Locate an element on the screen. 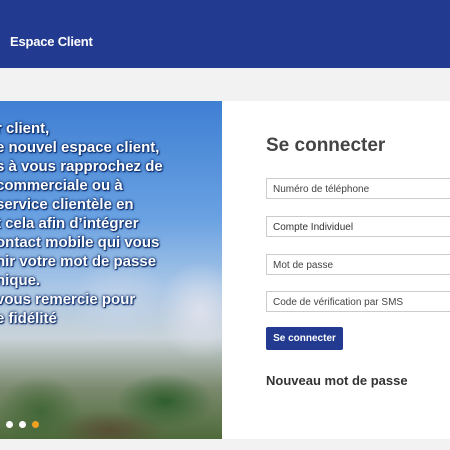  phone-input is located at coordinates (358, 189).